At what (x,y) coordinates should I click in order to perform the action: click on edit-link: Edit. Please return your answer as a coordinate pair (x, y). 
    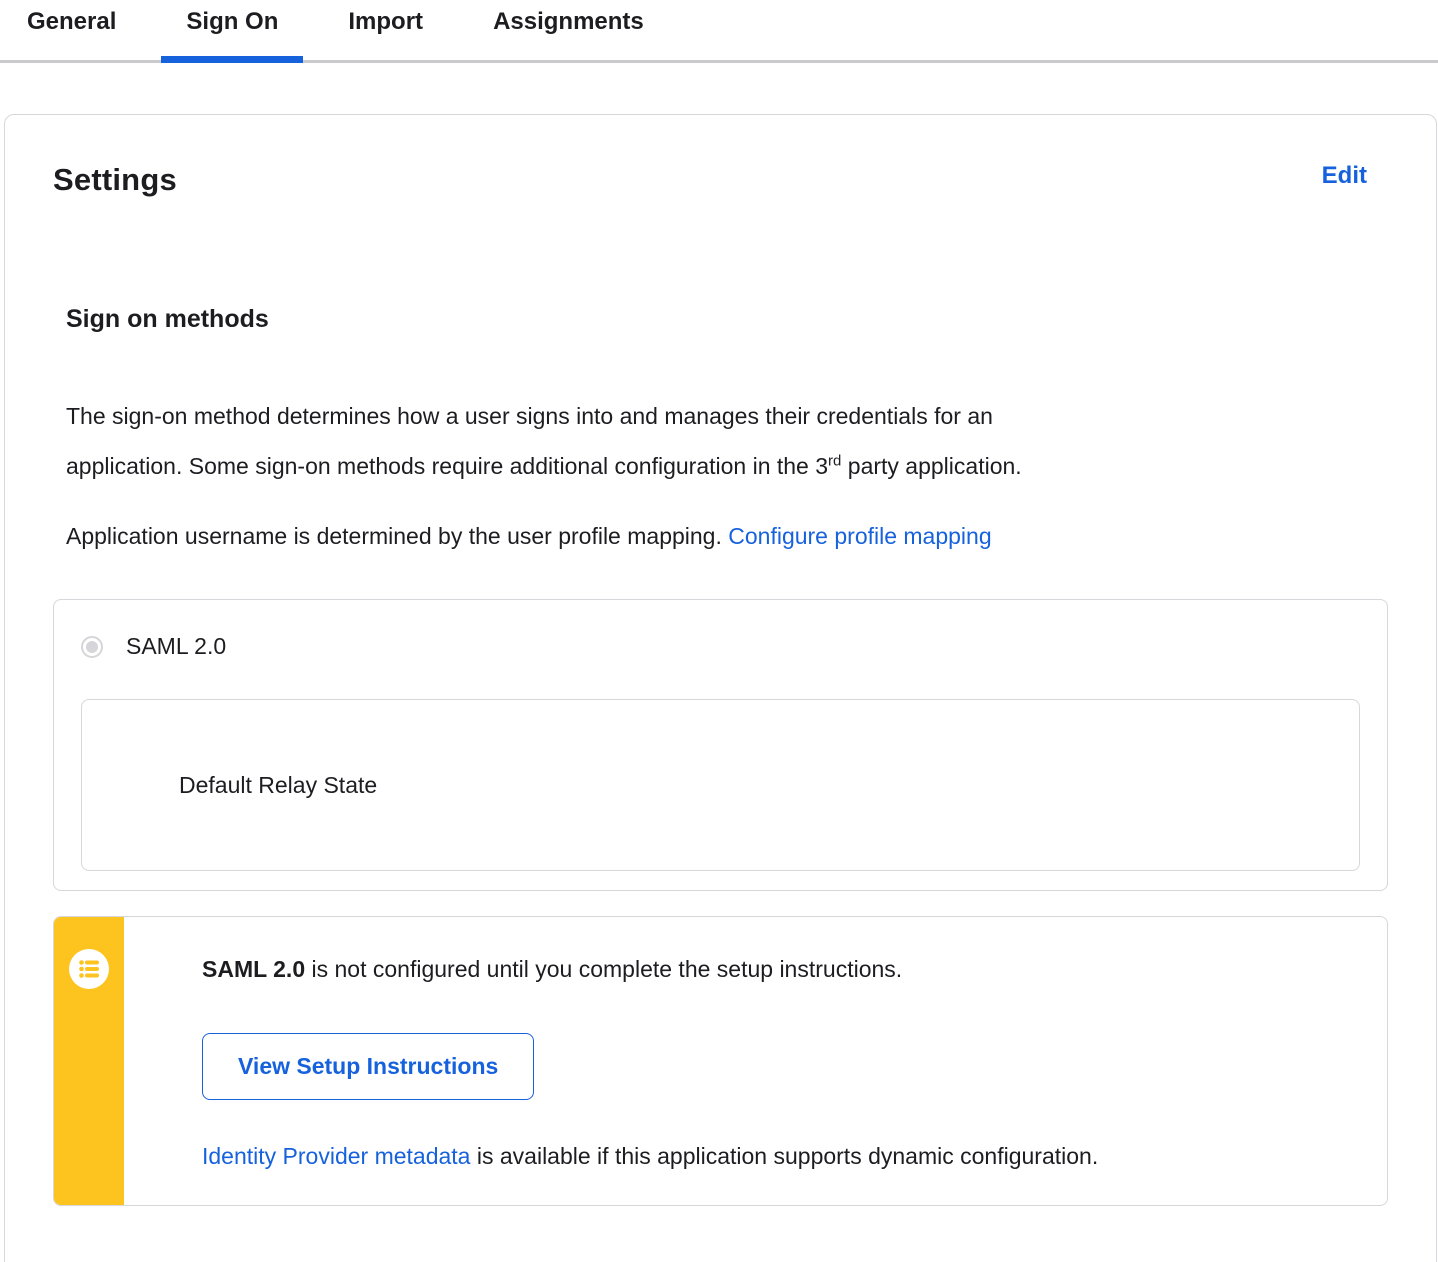
    Looking at the image, I should click on (1344, 176).